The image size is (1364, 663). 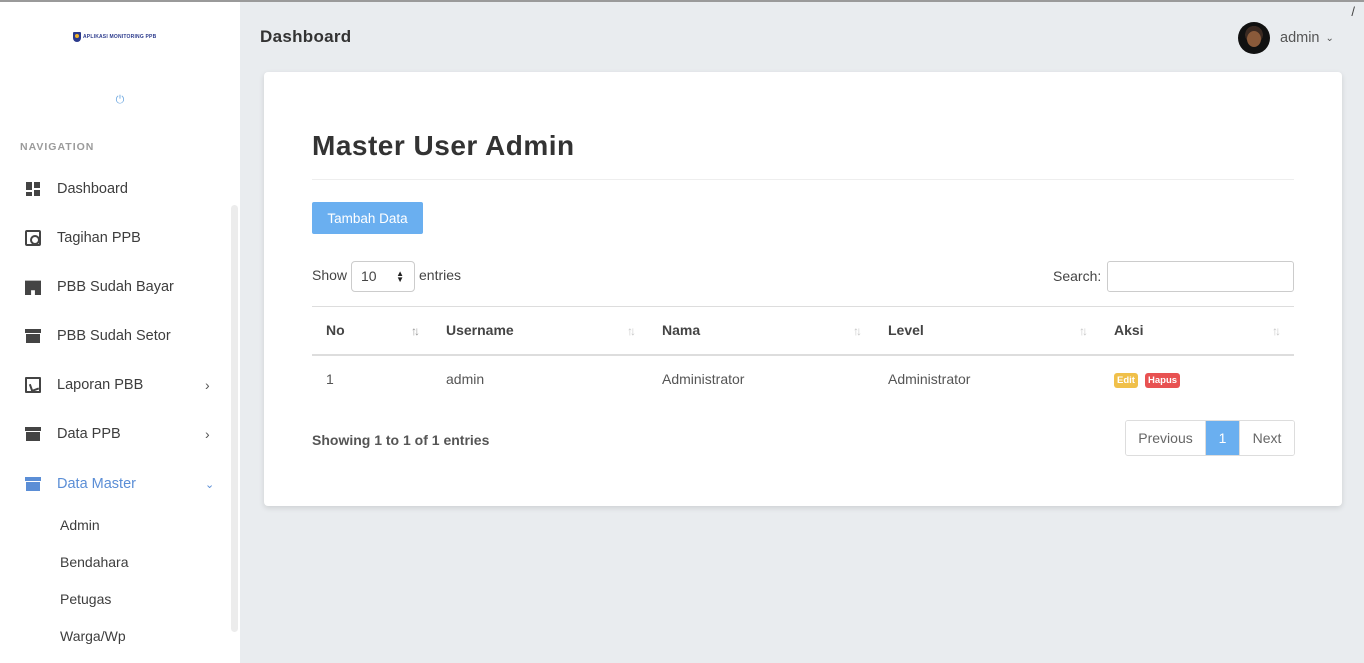 What do you see at coordinates (33, 189) in the screenshot?
I see `dashboard-icon` at bounding box center [33, 189].